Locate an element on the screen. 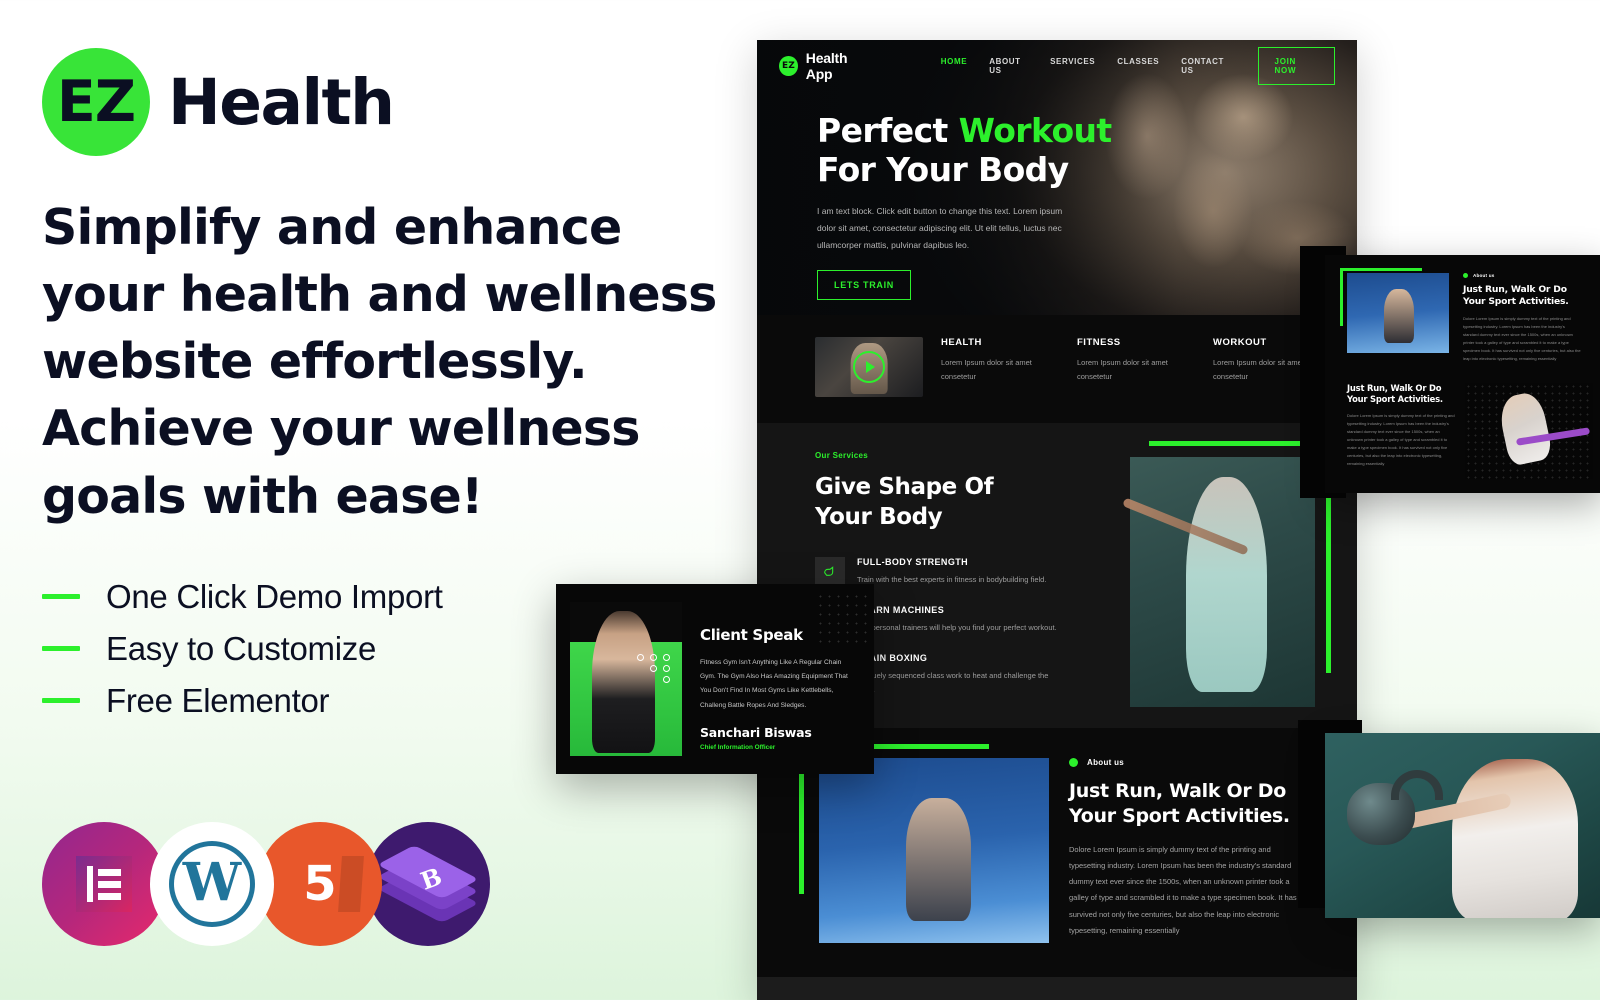 The image size is (1600, 1000). testimonial-photo is located at coordinates (626, 679).